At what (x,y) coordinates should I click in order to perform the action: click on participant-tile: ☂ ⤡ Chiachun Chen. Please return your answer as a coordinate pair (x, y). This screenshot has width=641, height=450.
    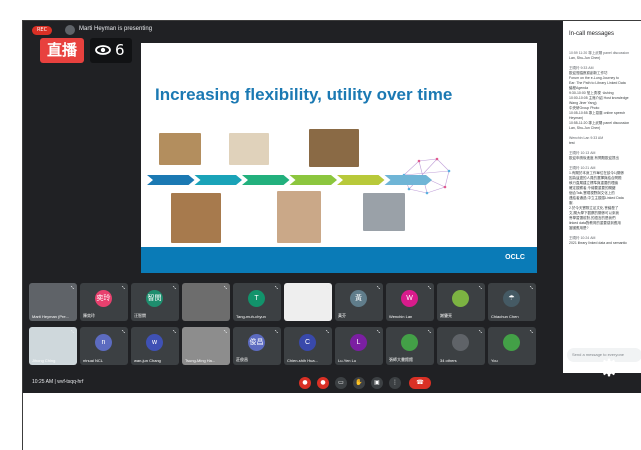
    Looking at the image, I should click on (512, 302).